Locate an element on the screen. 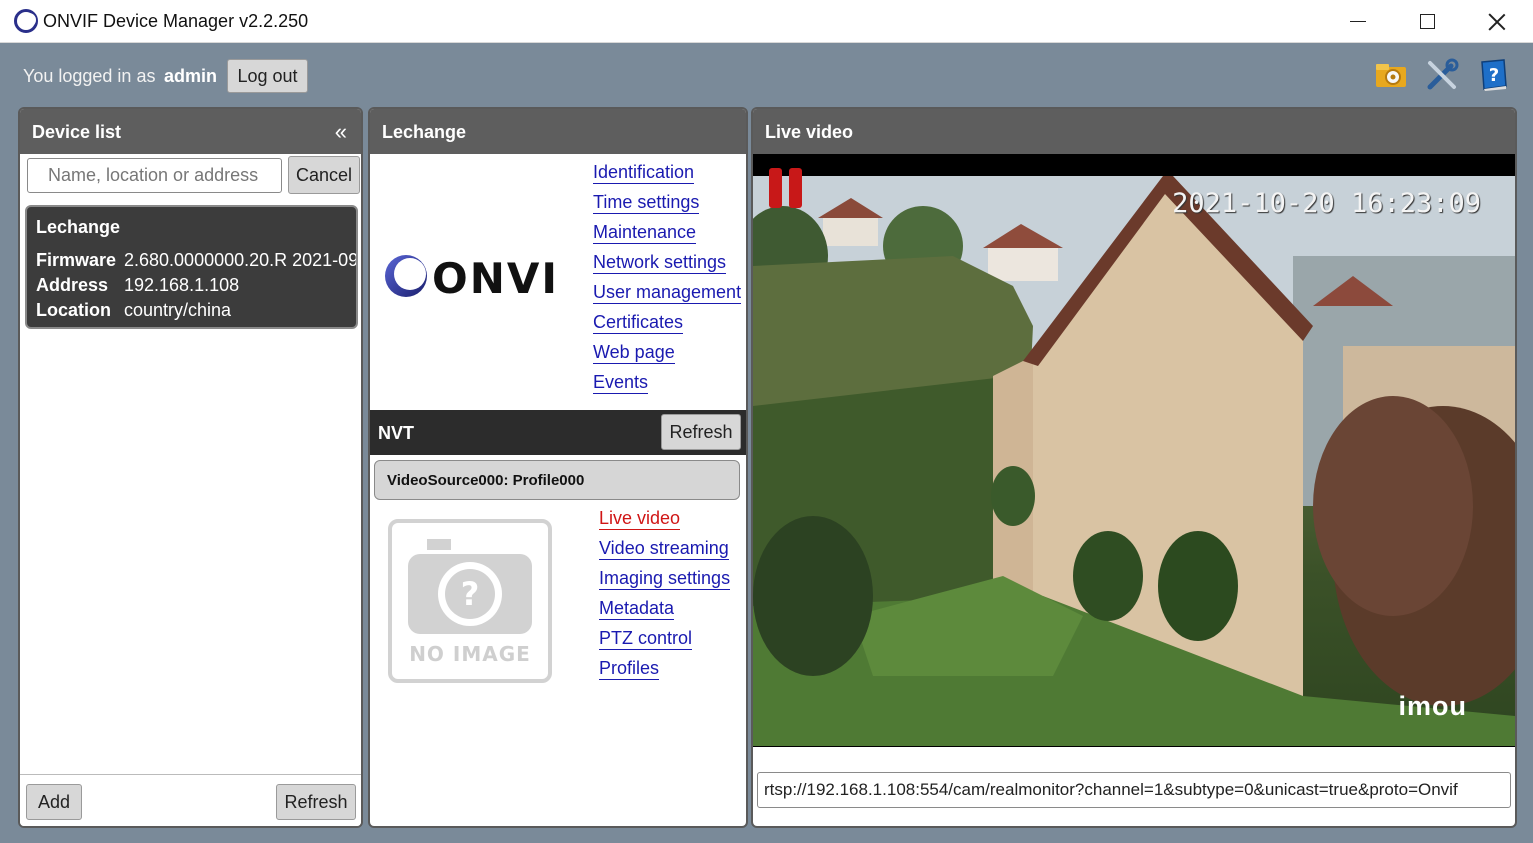 Image resolution: width=1533 pixels, height=843 pixels. close-icon is located at coordinates (1497, 22).